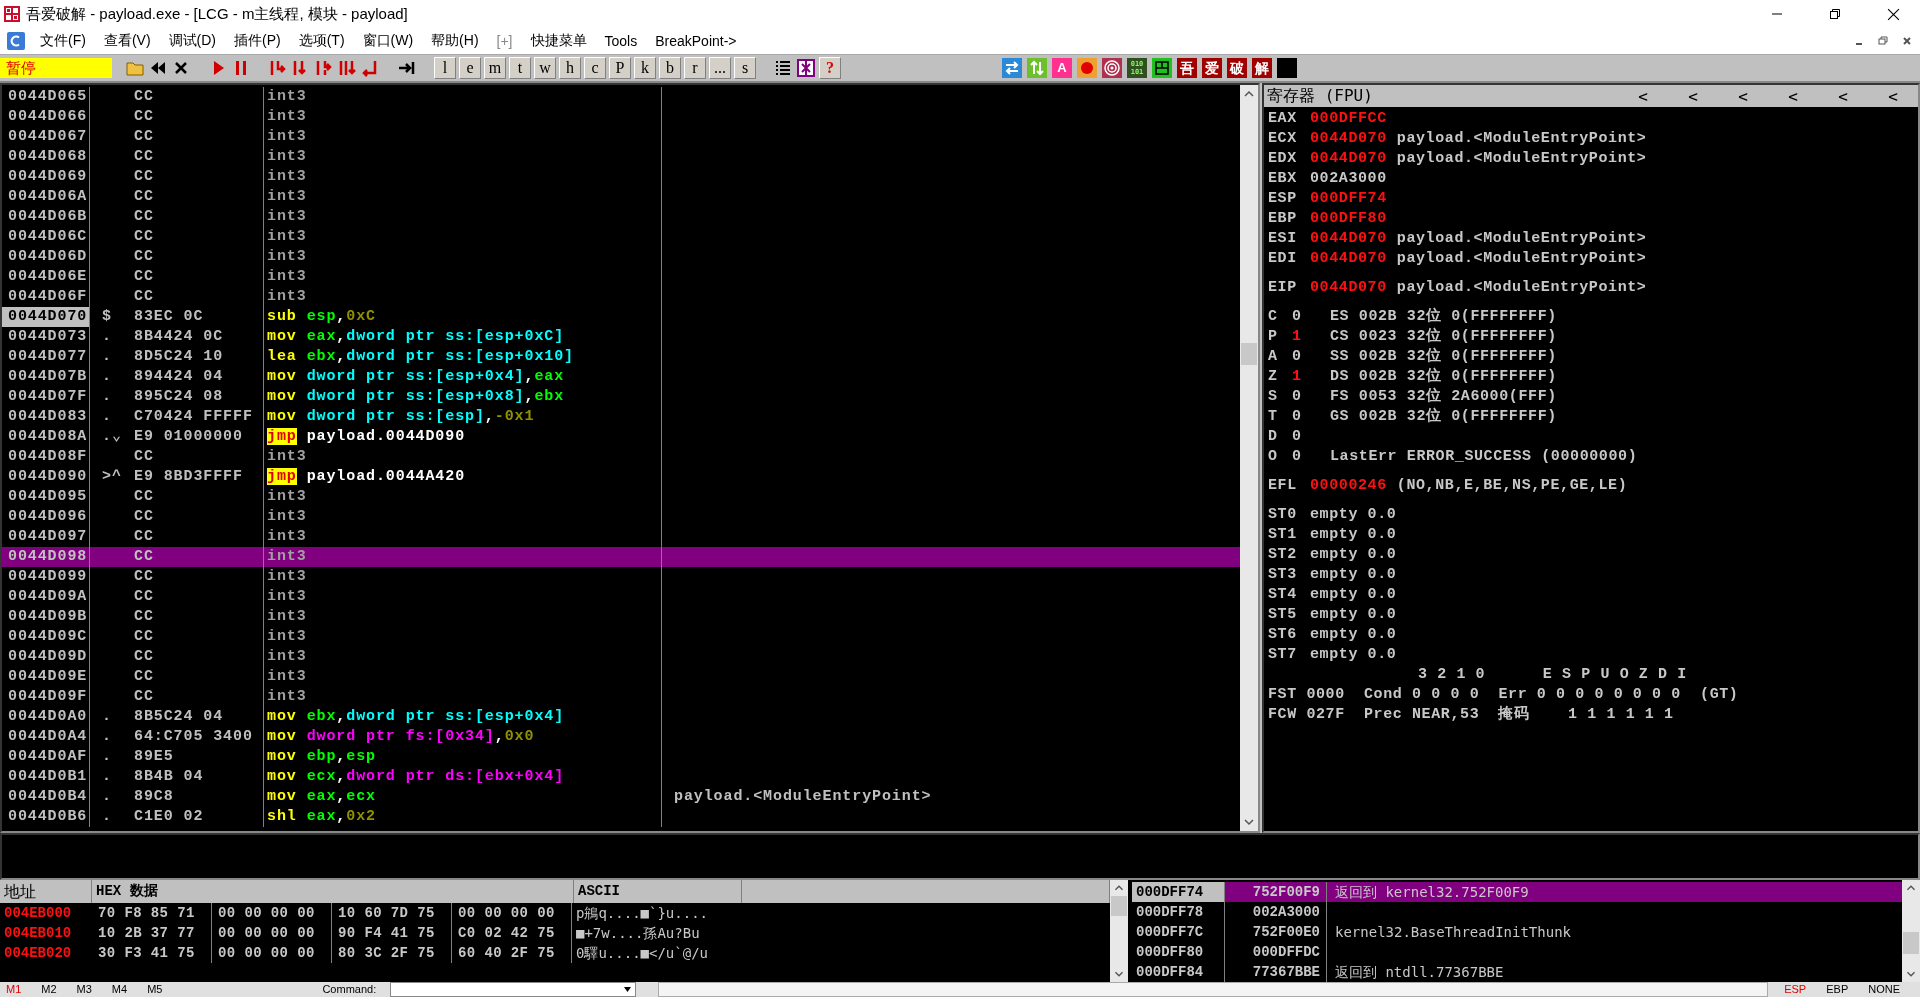 Image resolution: width=1920 pixels, height=997 pixels. Describe the element at coordinates (621, 437) in the screenshot. I see `code-row: 0044D08A .⌄ E9 01000000 jmp payload.0044D090` at that location.